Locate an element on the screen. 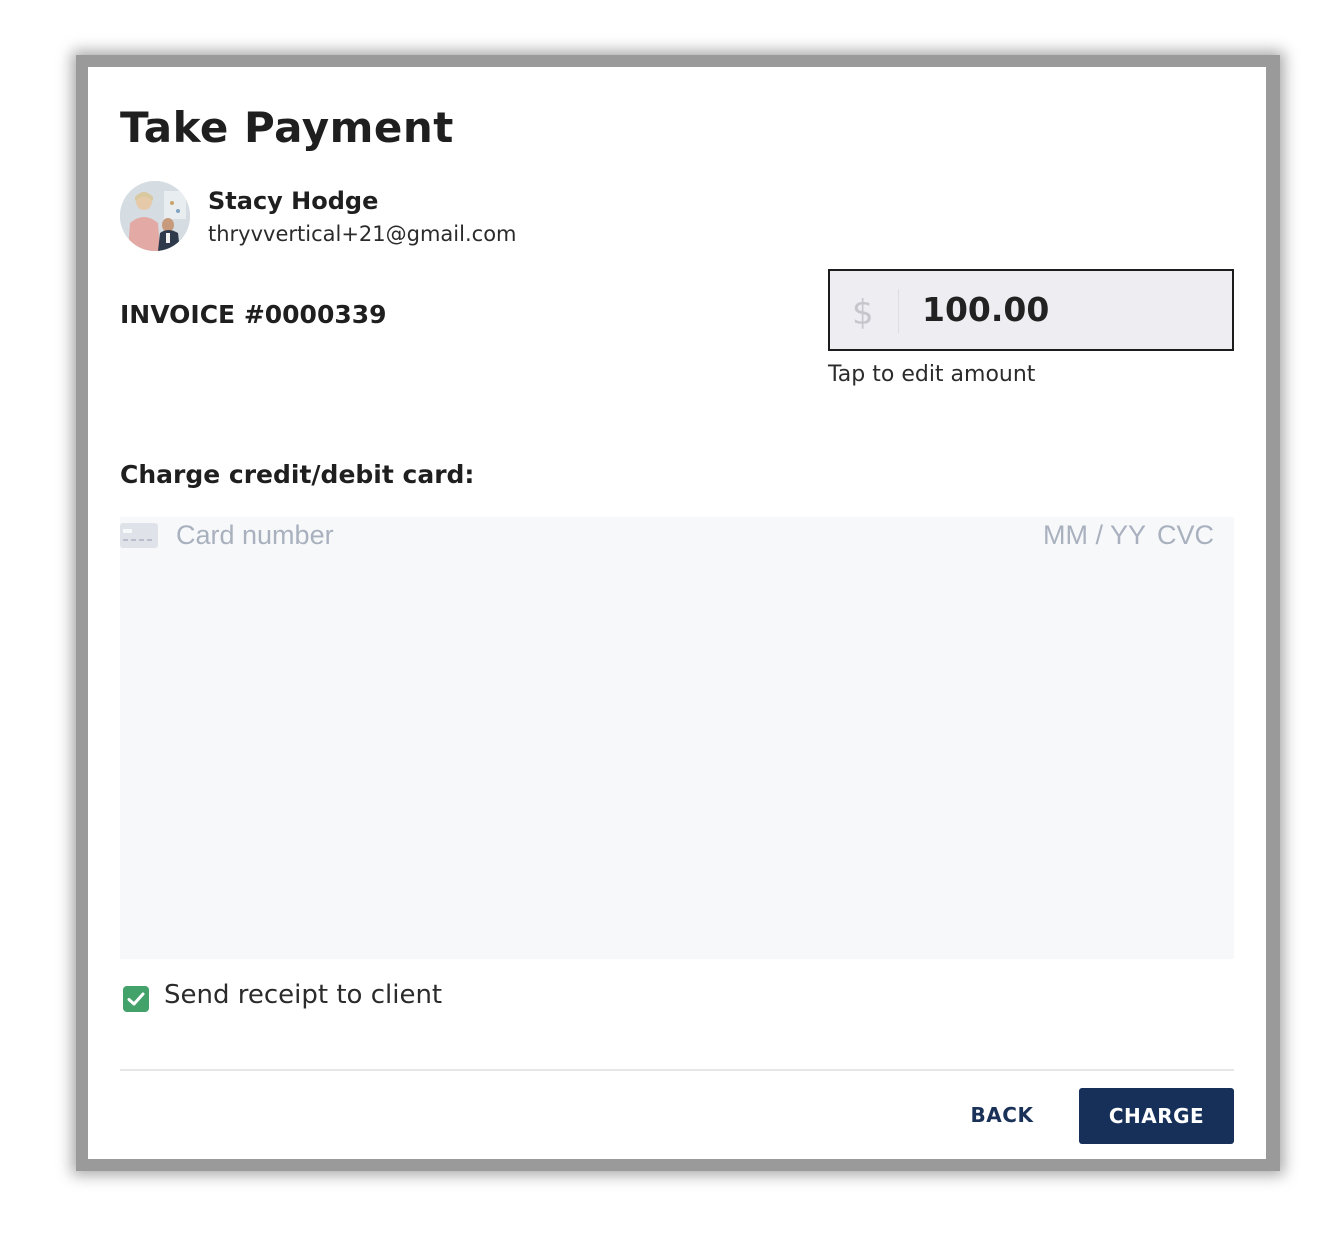 This screenshot has height=1238, width=1336. amount-value: 100.00 is located at coordinates (986, 309).